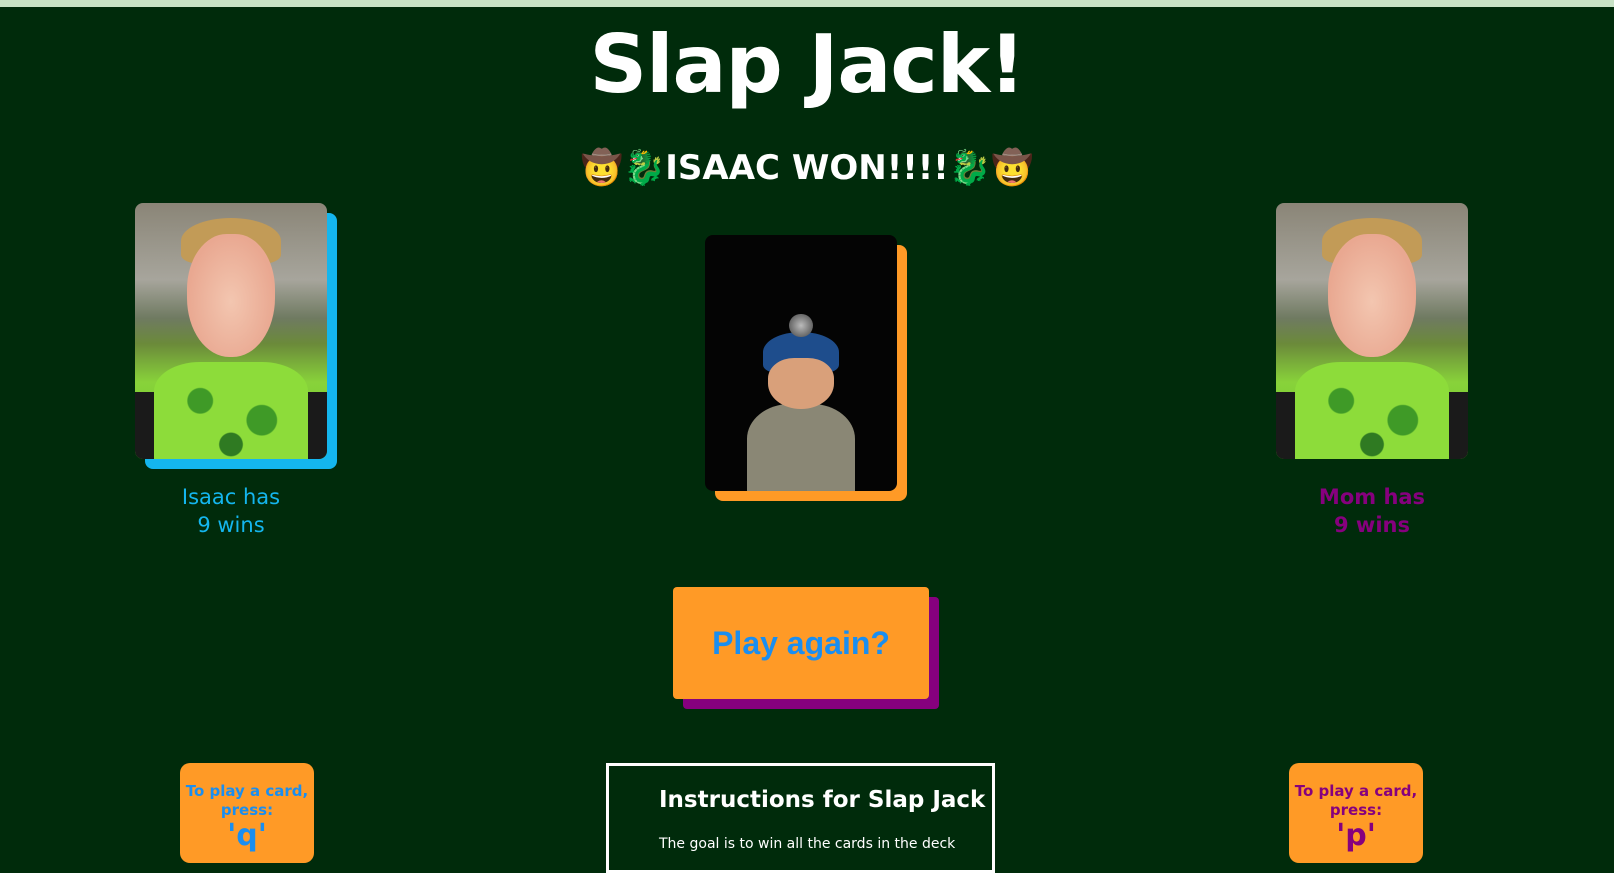  What do you see at coordinates (1356, 835) in the screenshot?
I see `right-key-value: 'p'` at bounding box center [1356, 835].